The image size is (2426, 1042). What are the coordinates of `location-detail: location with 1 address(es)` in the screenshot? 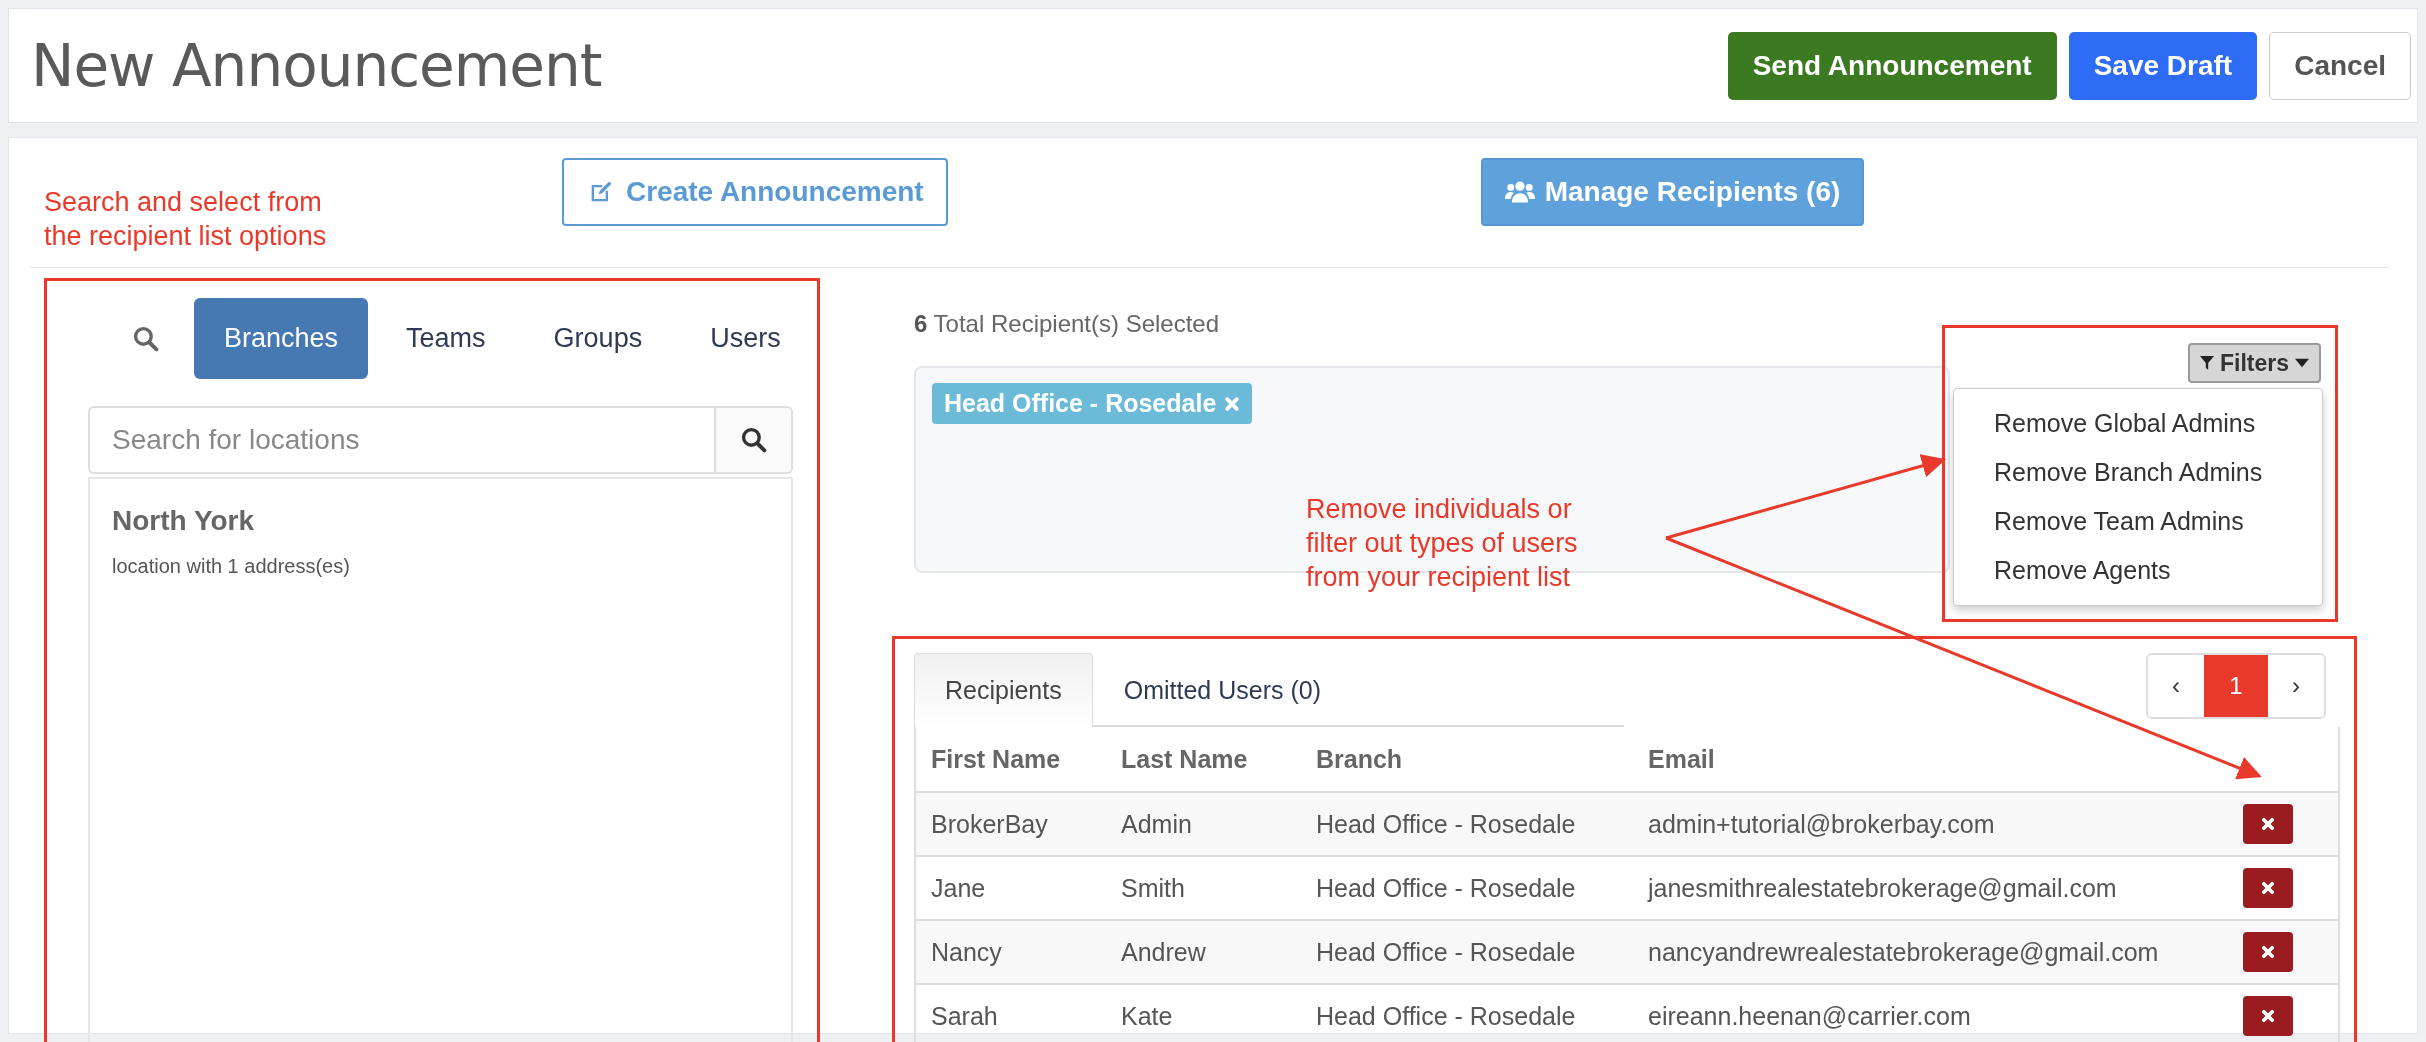 It's located at (231, 566).